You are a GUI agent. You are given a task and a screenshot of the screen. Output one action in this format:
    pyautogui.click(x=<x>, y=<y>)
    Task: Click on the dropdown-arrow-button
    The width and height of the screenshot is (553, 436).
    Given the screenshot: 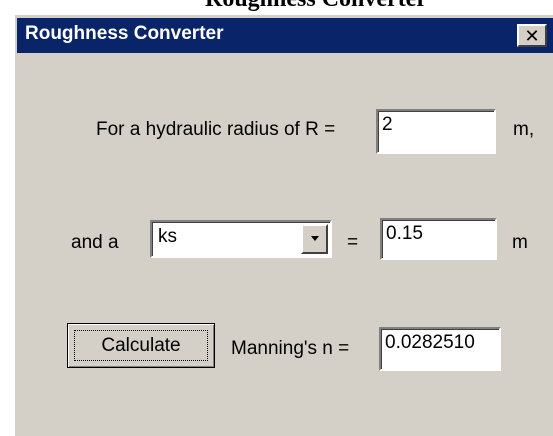 What is the action you would take?
    pyautogui.click(x=314, y=239)
    